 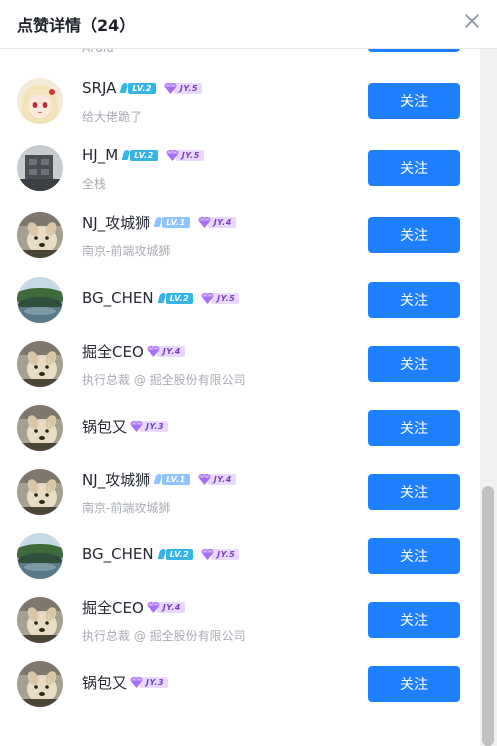 I want to click on user-name: SRJA, so click(x=99, y=88).